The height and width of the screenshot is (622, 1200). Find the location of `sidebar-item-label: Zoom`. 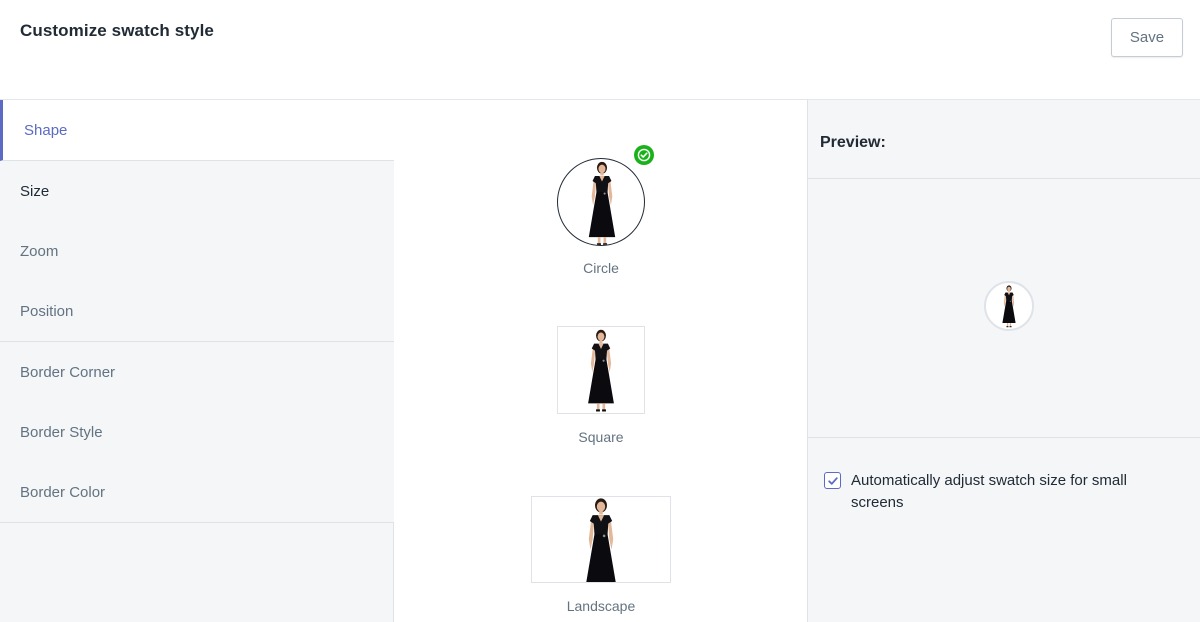

sidebar-item-label: Zoom is located at coordinates (39, 251).